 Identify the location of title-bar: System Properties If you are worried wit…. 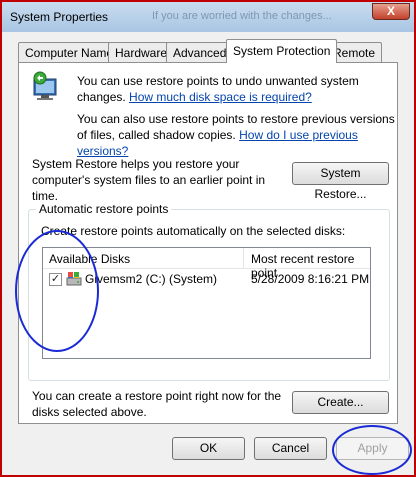
(208, 17).